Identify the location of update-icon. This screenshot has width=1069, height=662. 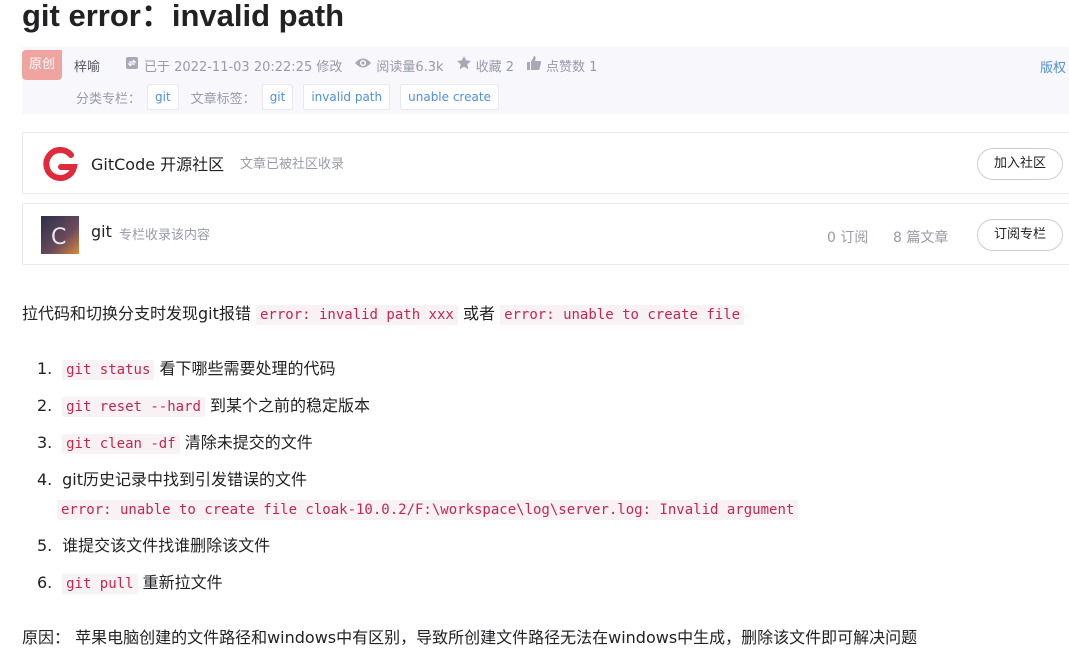
(132, 65).